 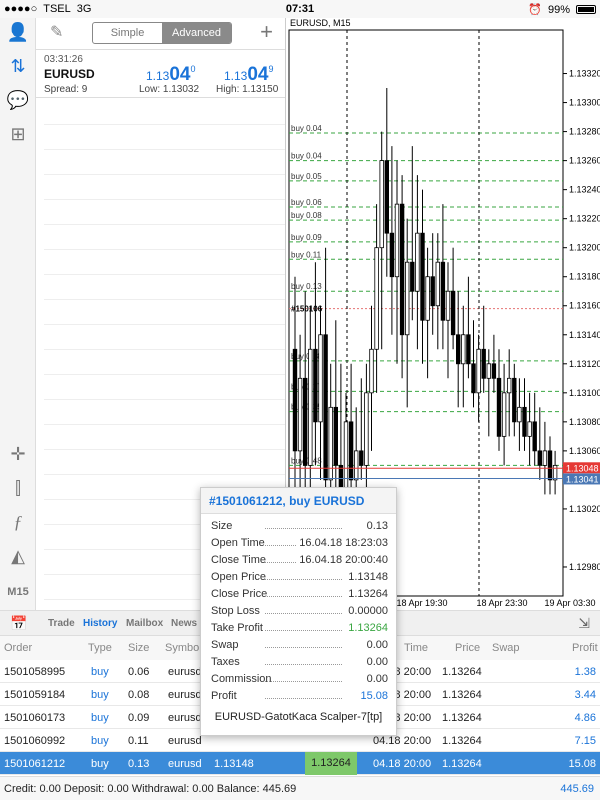 What do you see at coordinates (18, 66) in the screenshot?
I see `quotes-icon: ⇅` at bounding box center [18, 66].